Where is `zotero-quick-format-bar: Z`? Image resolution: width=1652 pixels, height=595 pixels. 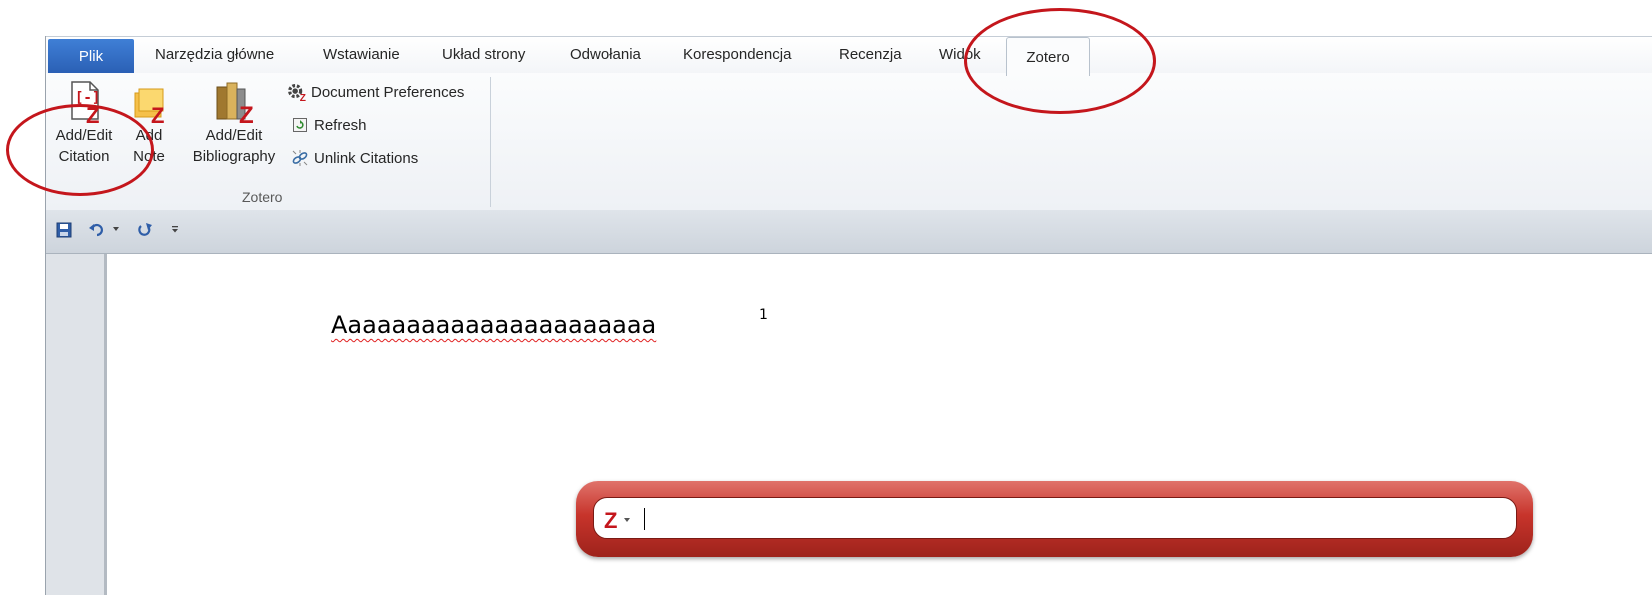
zotero-quick-format-bar: Z is located at coordinates (1054, 519).